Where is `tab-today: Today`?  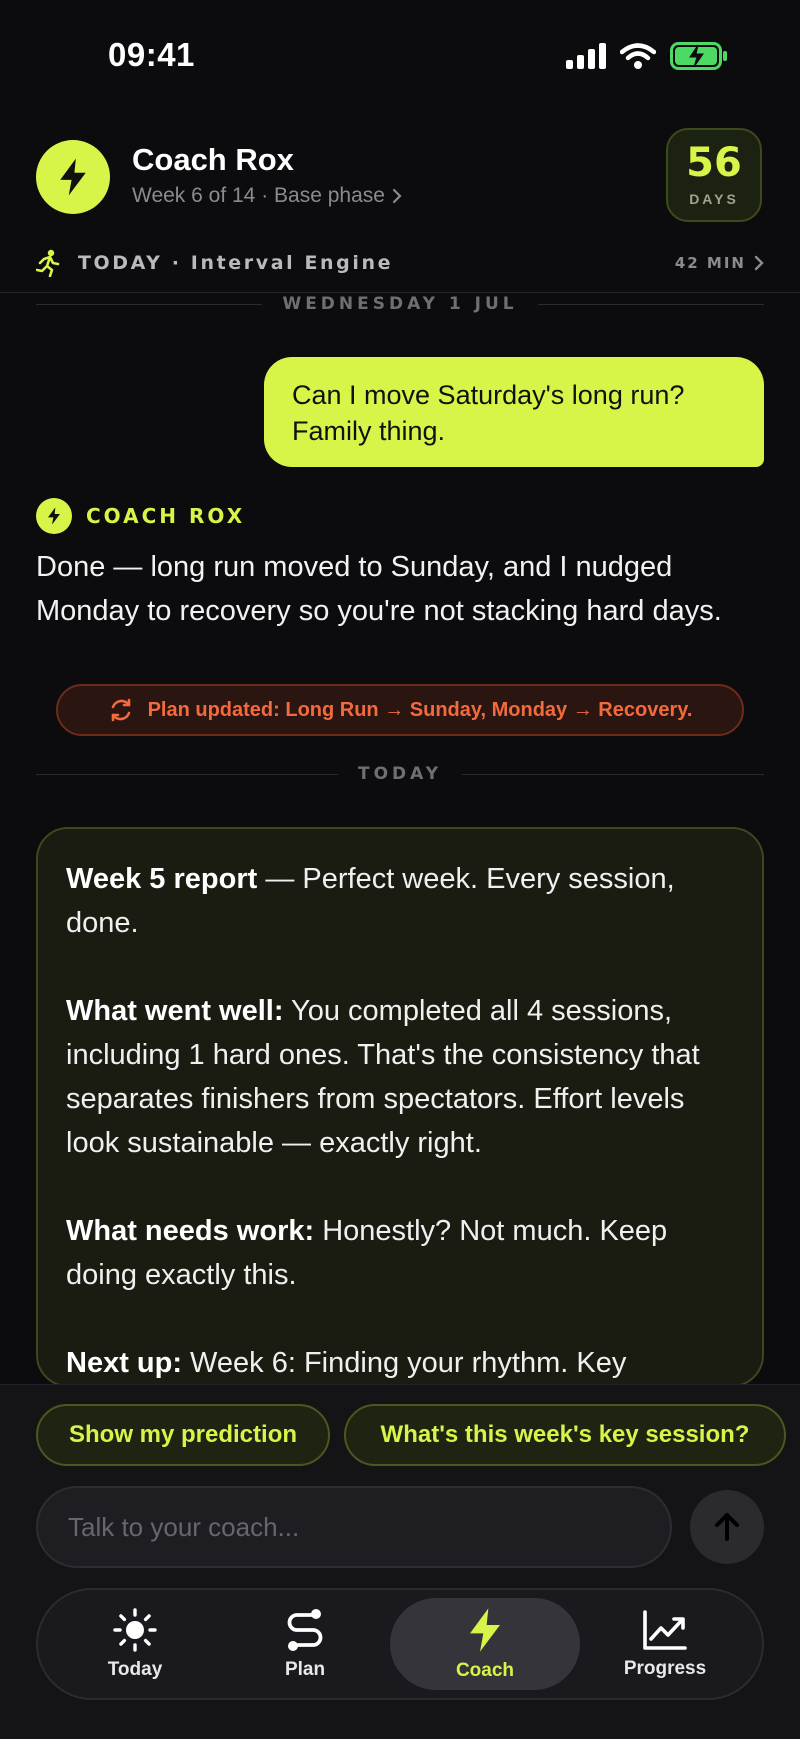 tab-today: Today is located at coordinates (135, 1644).